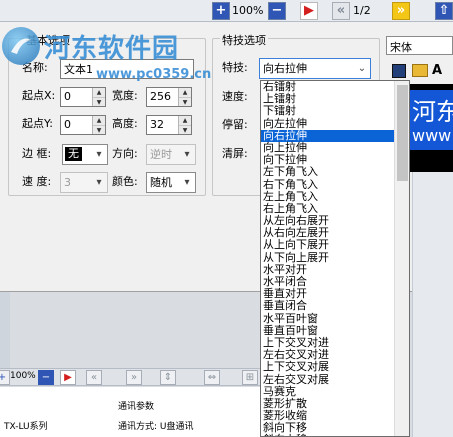  Describe the element at coordinates (401, 258) in the screenshot. I see `list-scrollbar` at that location.